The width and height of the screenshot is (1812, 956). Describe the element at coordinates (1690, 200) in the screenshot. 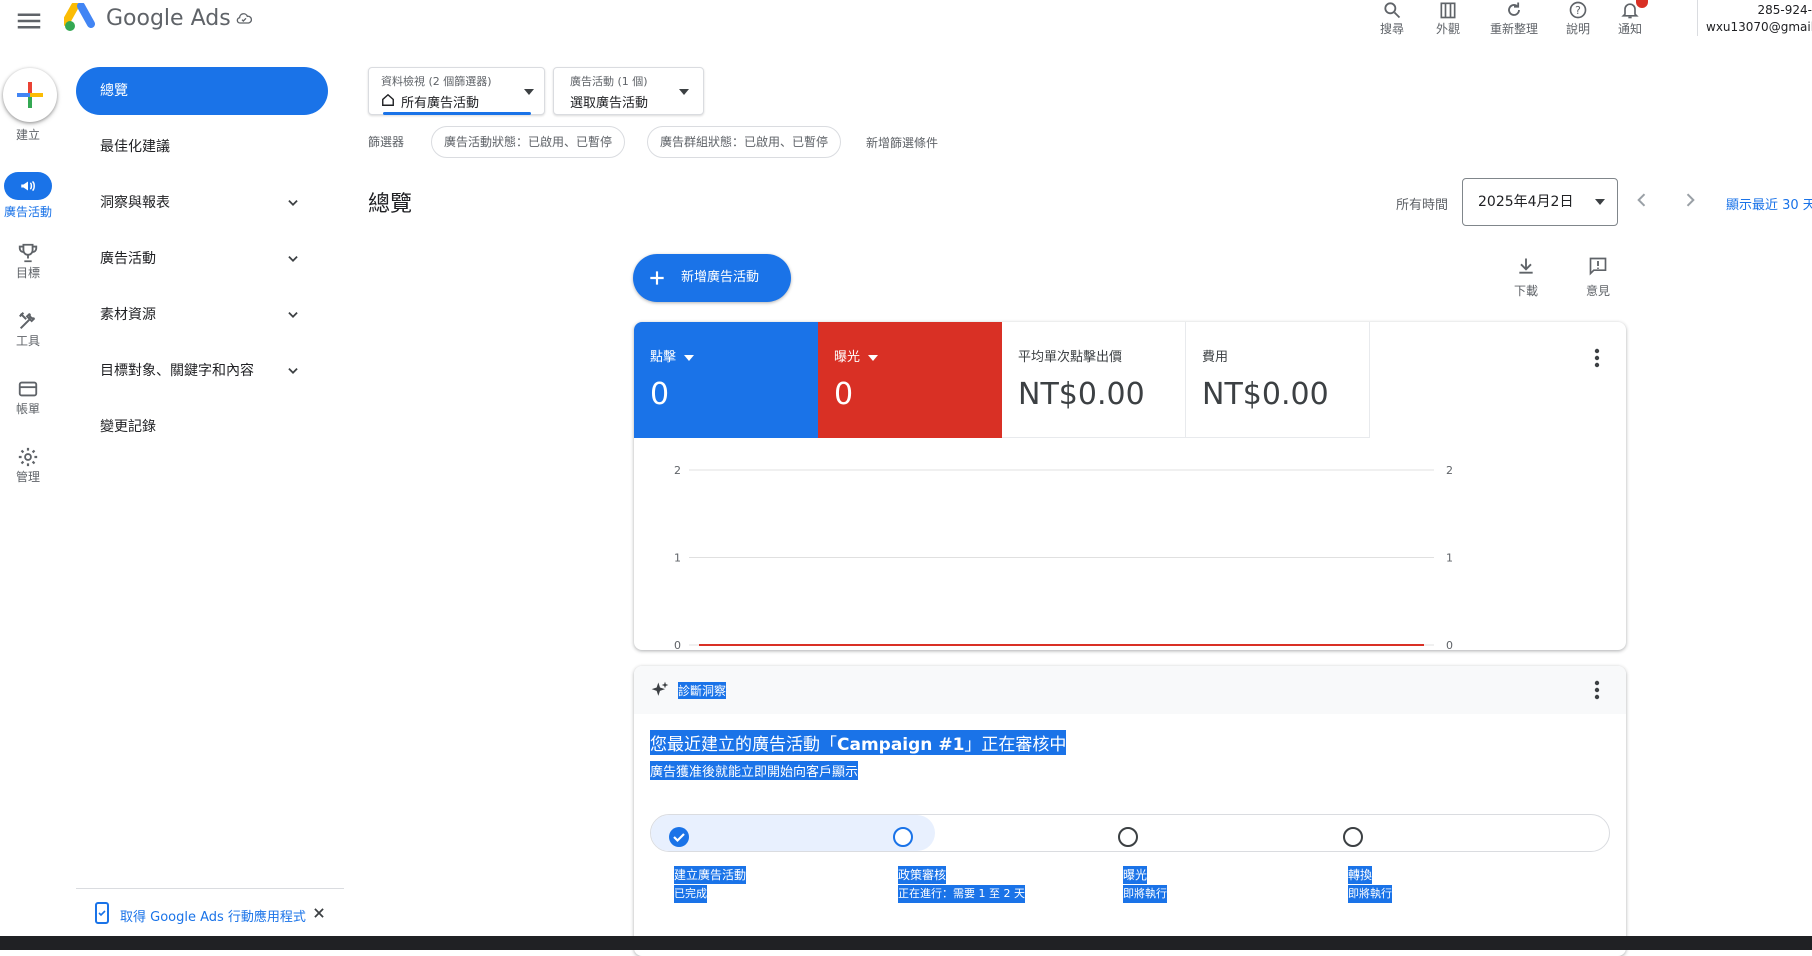

I see `chevron-right-icon` at that location.